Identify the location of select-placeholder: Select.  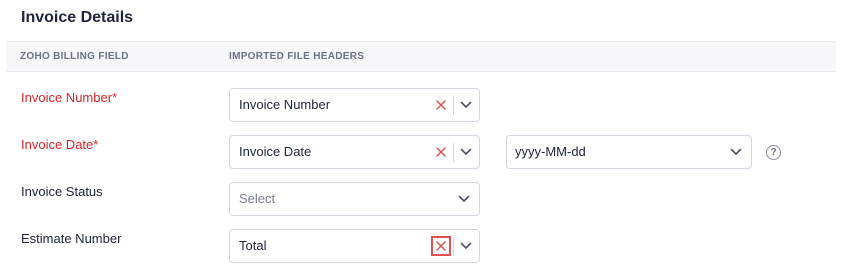
(257, 198).